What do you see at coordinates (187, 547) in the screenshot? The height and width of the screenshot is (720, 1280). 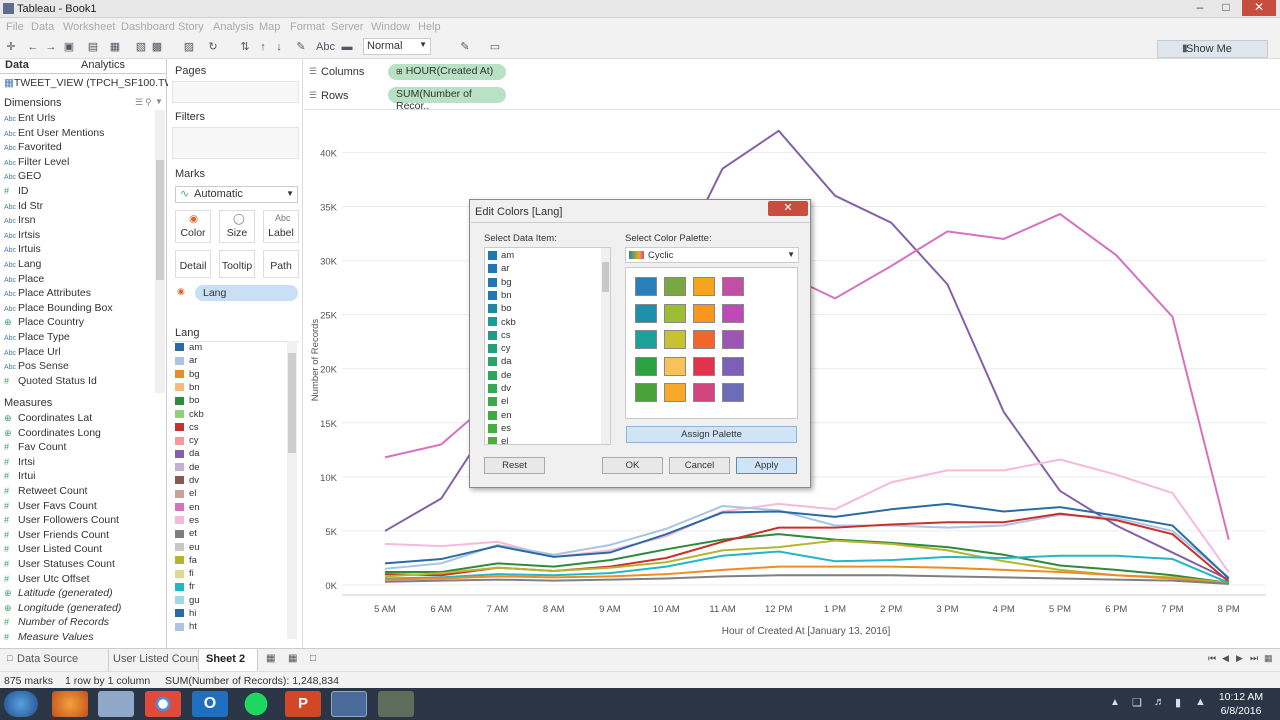 I see `legend-item: eu` at bounding box center [187, 547].